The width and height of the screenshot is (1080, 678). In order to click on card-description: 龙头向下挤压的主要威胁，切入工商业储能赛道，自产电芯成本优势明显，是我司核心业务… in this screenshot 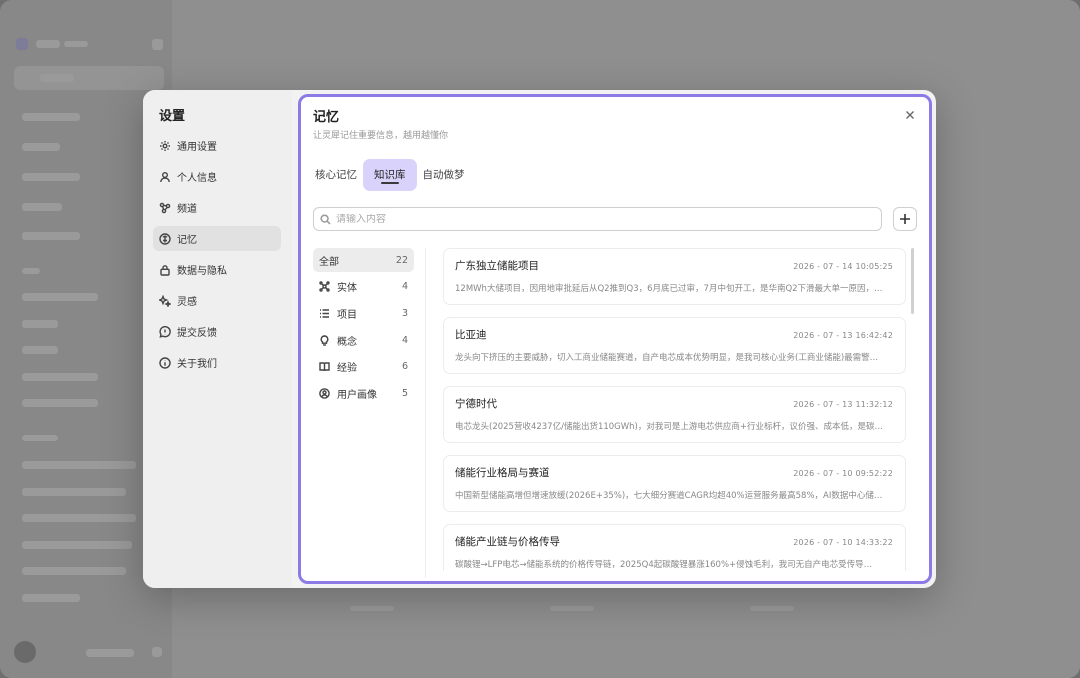, I will do `click(667, 358)`.